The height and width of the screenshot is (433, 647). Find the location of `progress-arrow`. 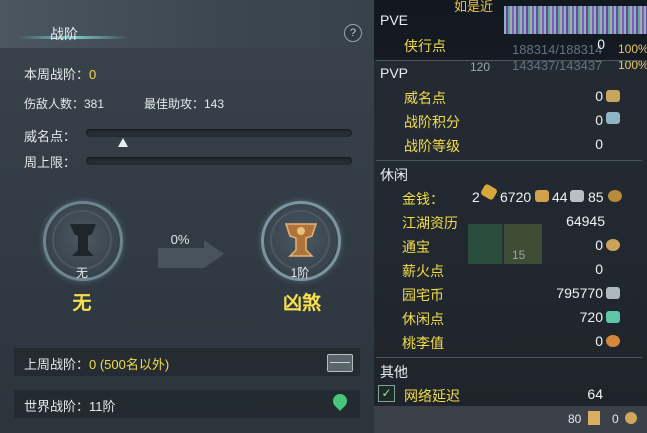

progress-arrow is located at coordinates (181, 258).